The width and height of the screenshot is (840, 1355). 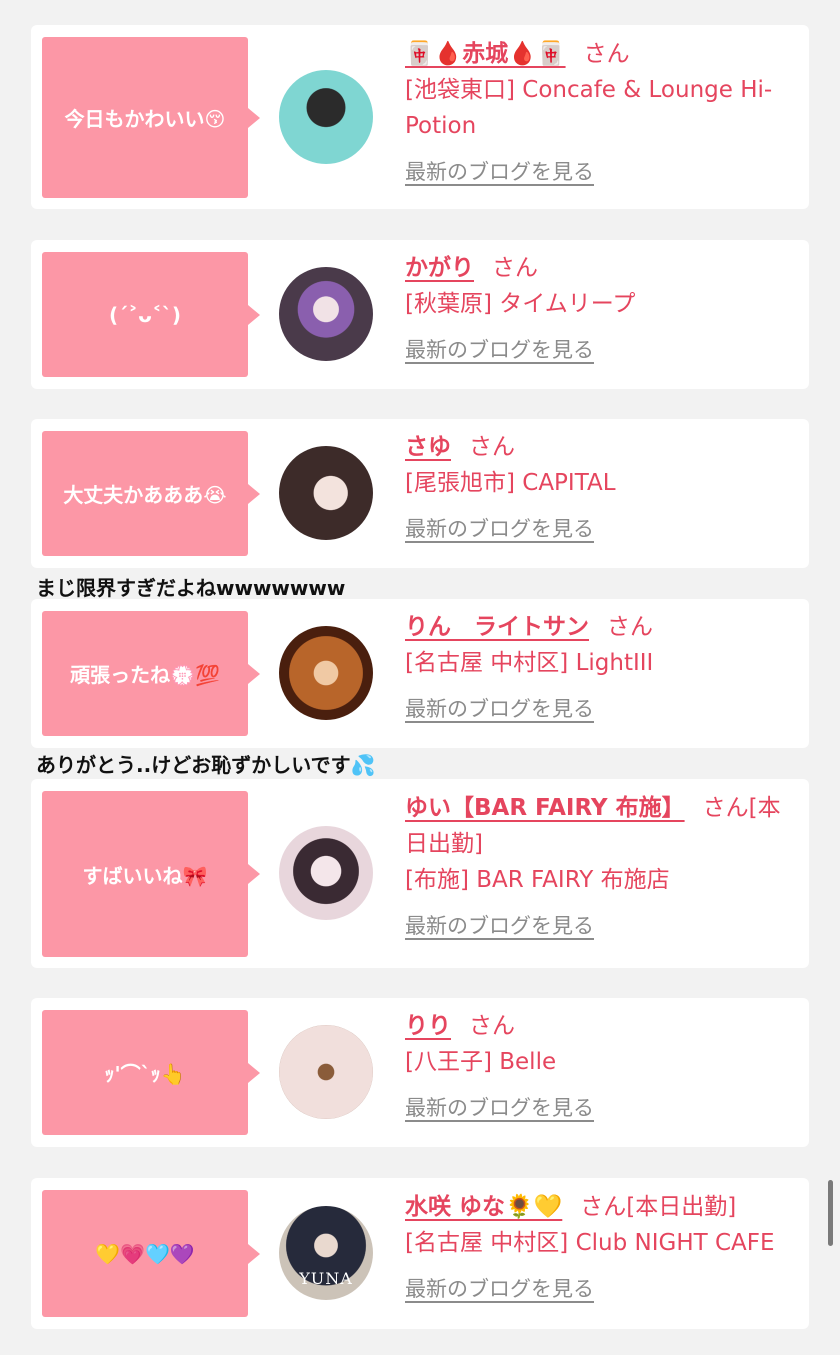 I want to click on shop-label: [八王子] Belle, so click(x=481, y=1062).